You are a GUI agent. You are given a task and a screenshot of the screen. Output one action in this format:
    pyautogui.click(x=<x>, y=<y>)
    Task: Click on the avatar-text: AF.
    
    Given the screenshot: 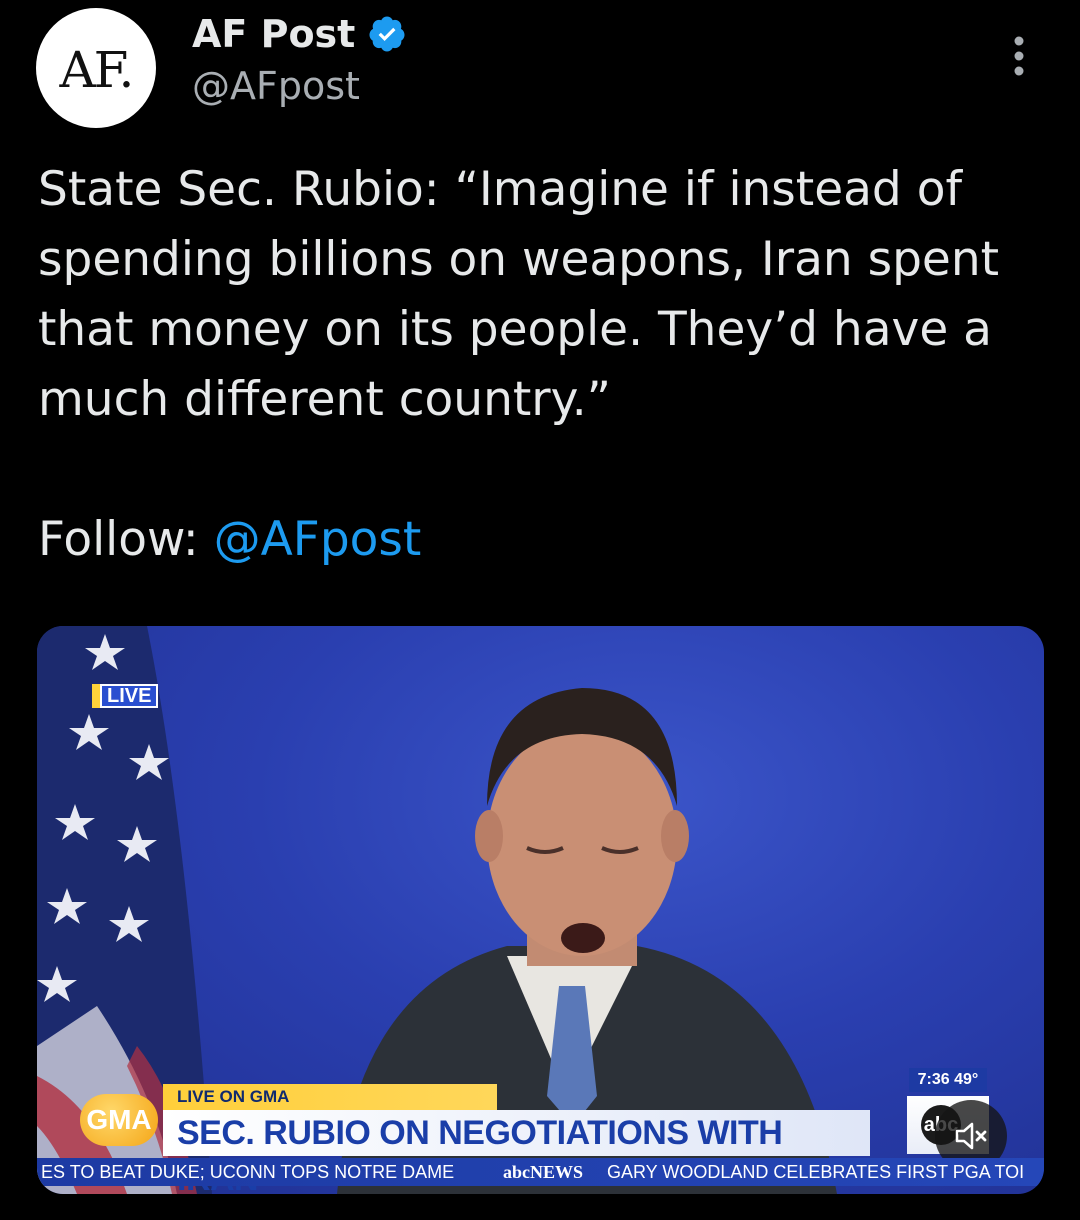 What is the action you would take?
    pyautogui.click(x=97, y=70)
    